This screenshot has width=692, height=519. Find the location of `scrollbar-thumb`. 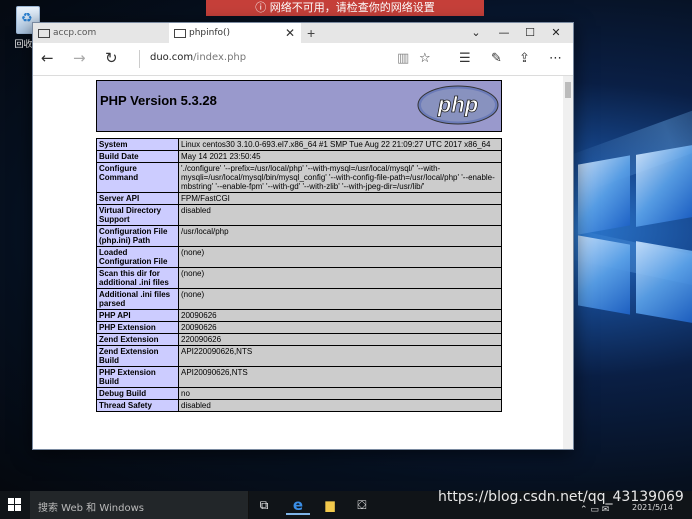

scrollbar-thumb is located at coordinates (568, 90).